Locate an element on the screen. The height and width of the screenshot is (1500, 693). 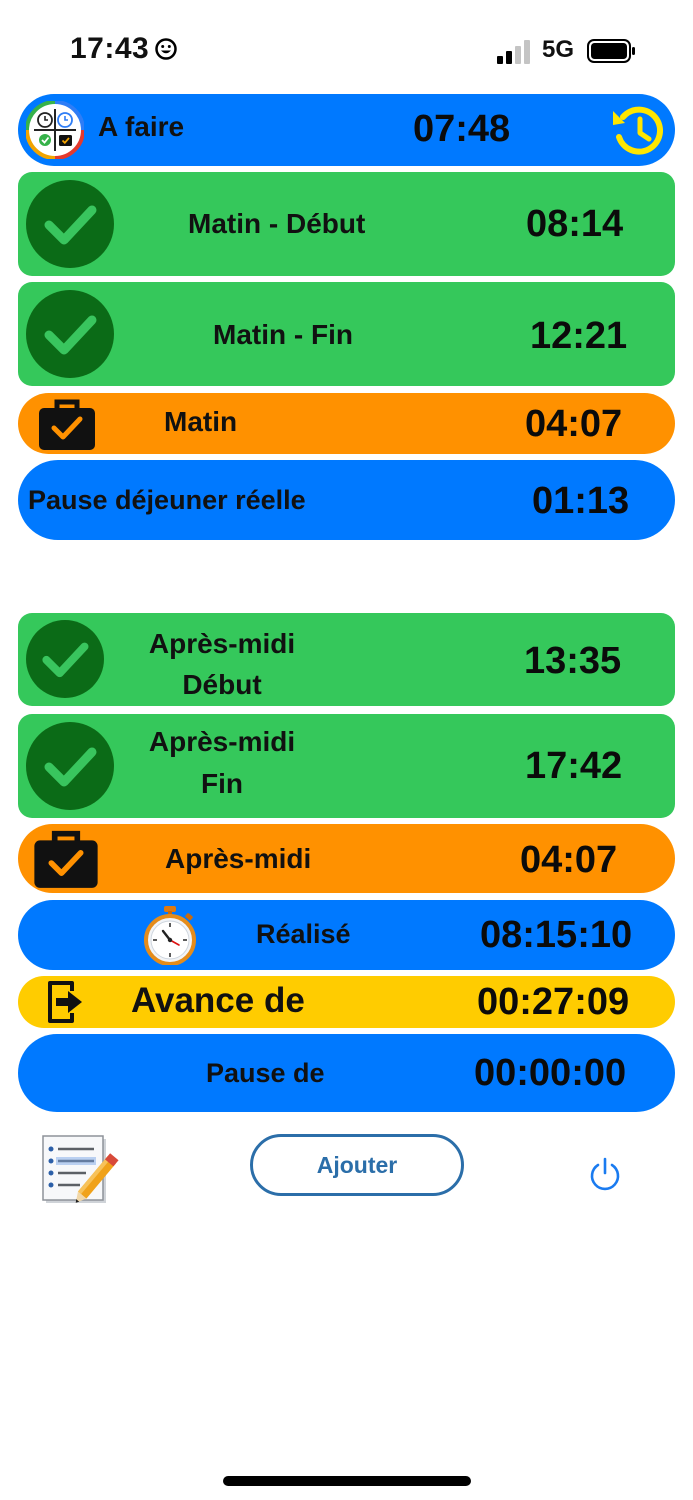
morning-end-row: Matin - Fin 12:21 is located at coordinates (346, 334).